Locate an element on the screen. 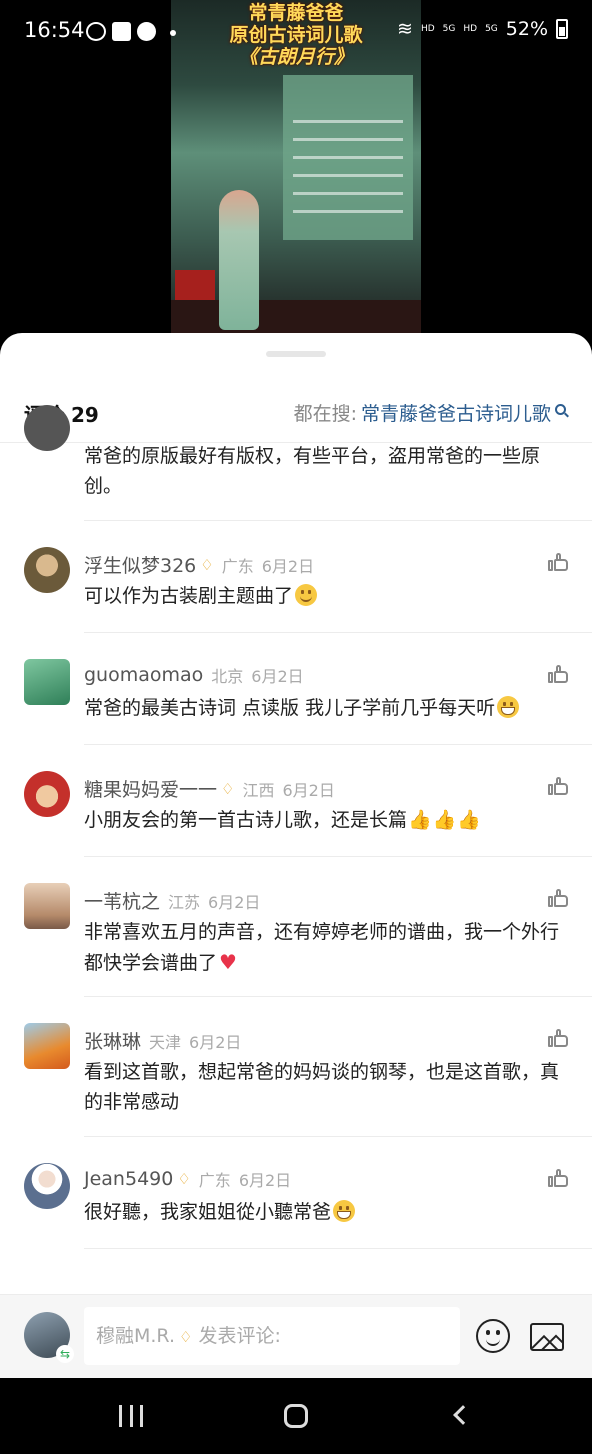 The width and height of the screenshot is (592, 1454). emoji-button-icon is located at coordinates (493, 1336).